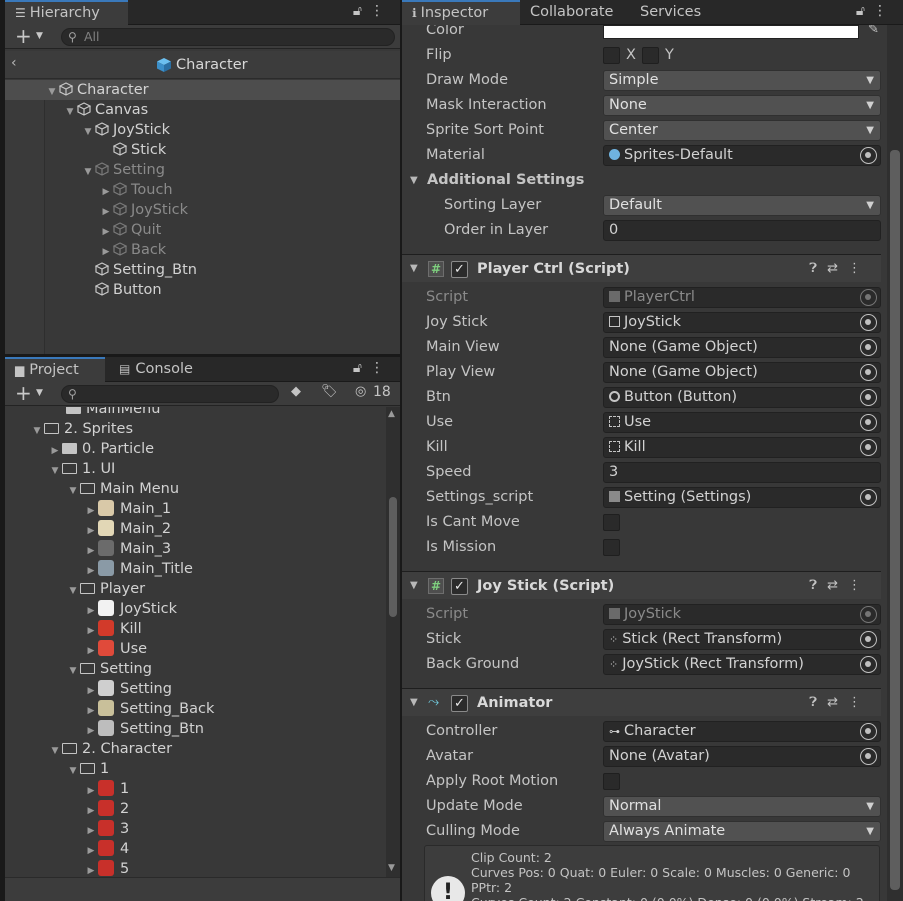 The height and width of the screenshot is (901, 903). What do you see at coordinates (742, 639) in the screenshot?
I see `stick-field: ⁘ Stick (Rect Transform)` at bounding box center [742, 639].